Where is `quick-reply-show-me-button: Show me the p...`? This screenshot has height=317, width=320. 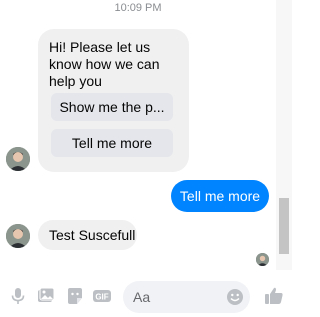
quick-reply-show-me-button: Show me the p... is located at coordinates (112, 107).